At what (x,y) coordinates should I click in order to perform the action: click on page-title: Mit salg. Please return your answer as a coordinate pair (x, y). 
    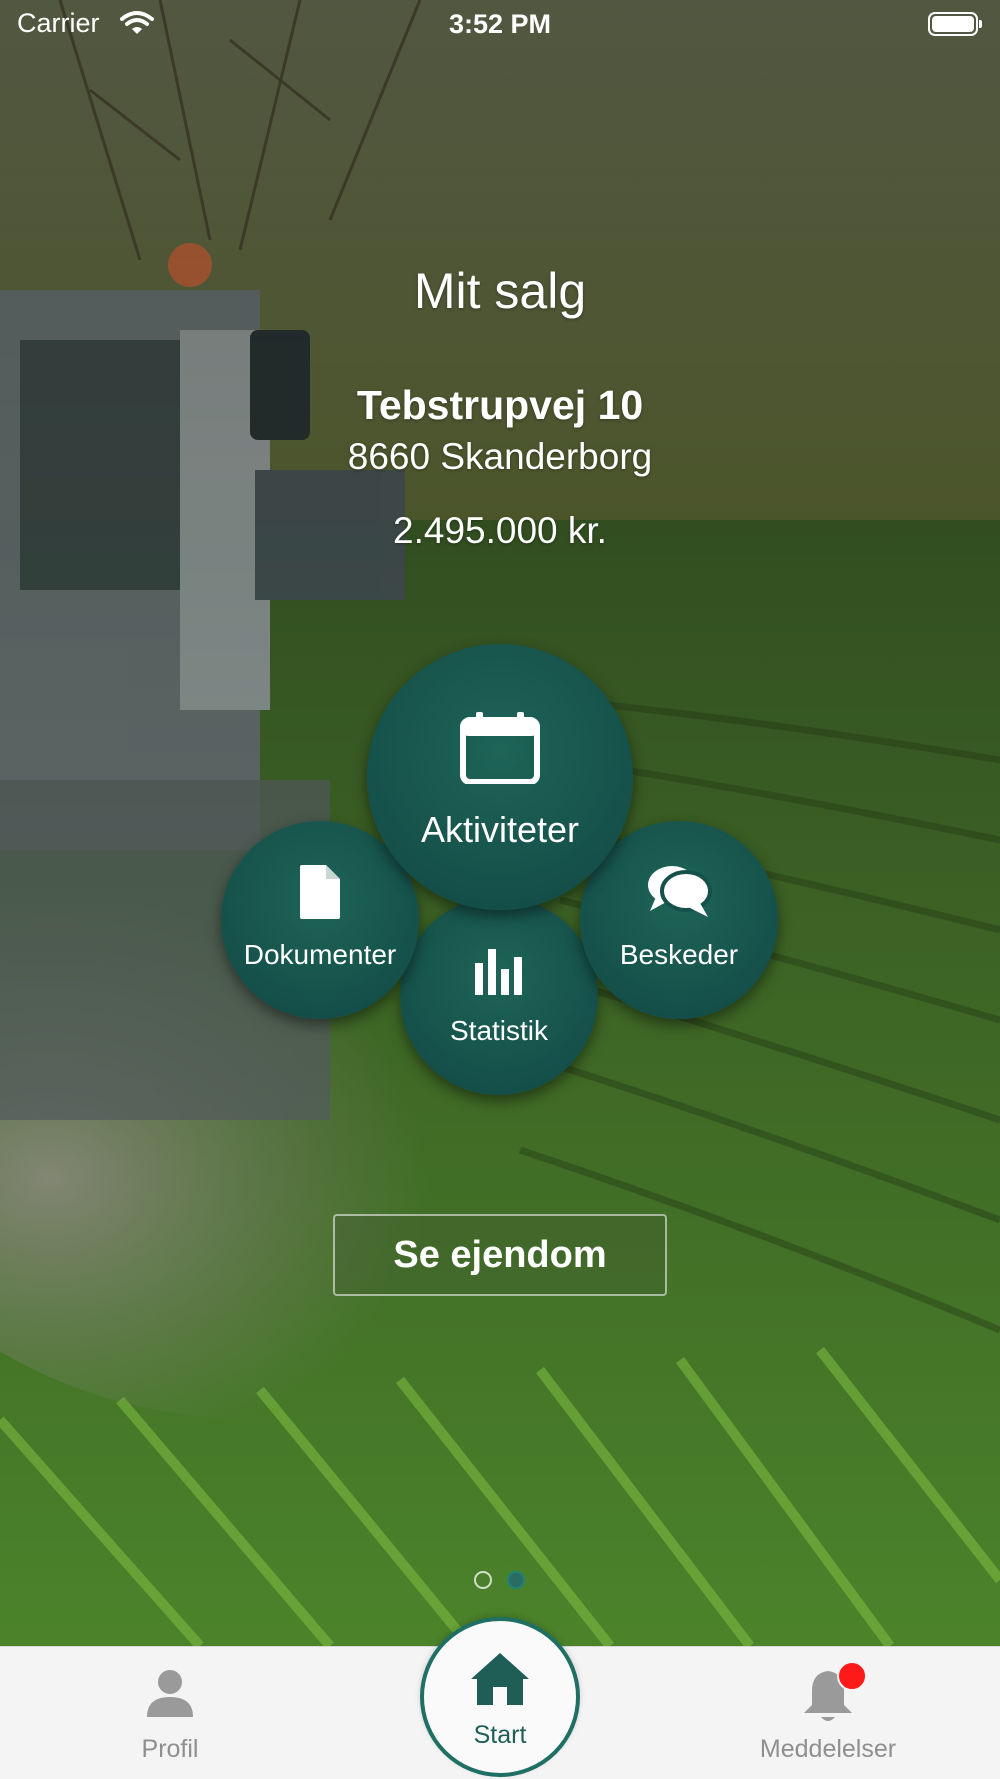
    Looking at the image, I should click on (500, 291).